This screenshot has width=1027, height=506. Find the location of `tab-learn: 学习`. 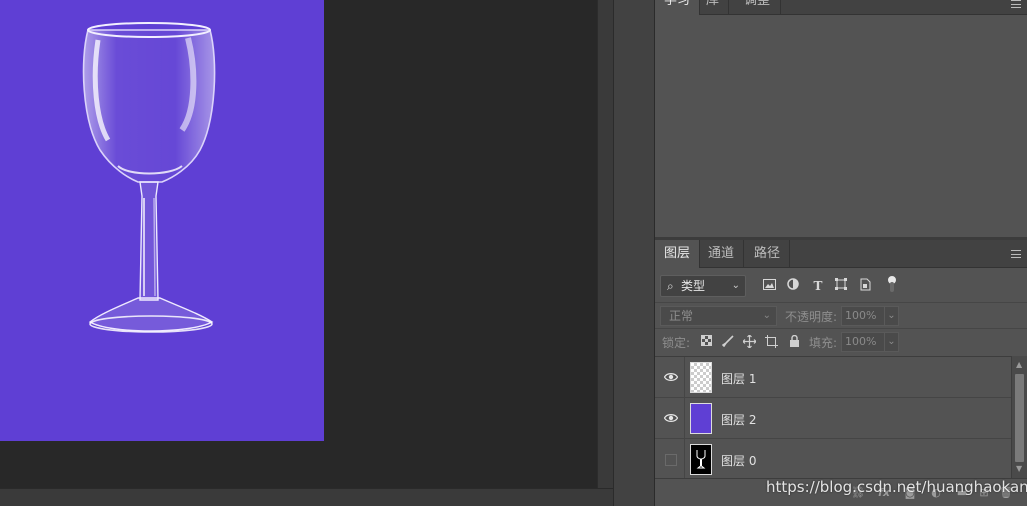

tab-learn: 学习 is located at coordinates (678, 7).